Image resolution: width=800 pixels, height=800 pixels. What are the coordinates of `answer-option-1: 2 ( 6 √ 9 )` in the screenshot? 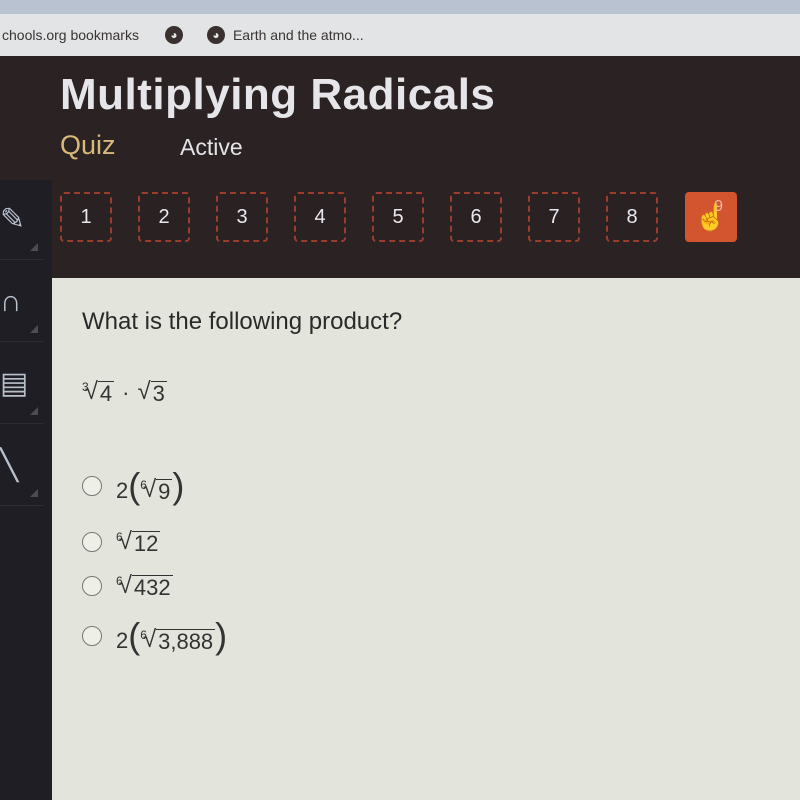 It's located at (154, 486).